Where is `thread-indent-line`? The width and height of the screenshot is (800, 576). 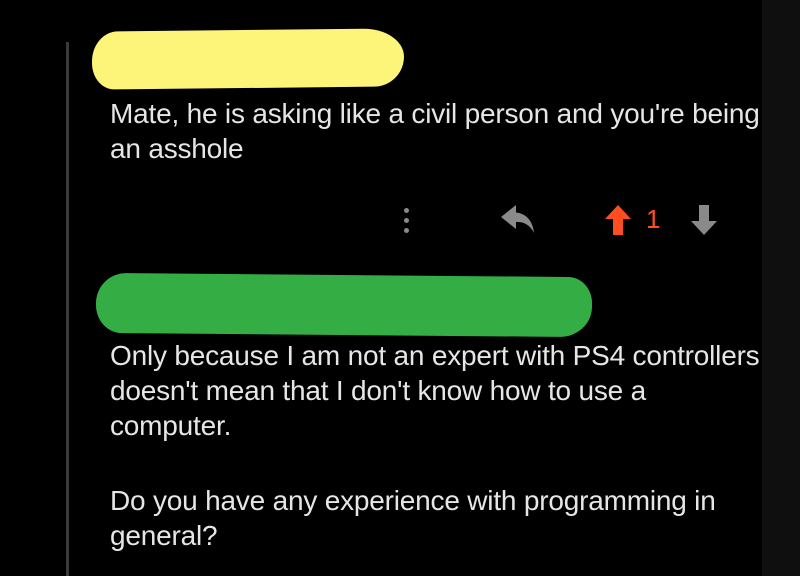
thread-indent-line is located at coordinates (67, 309).